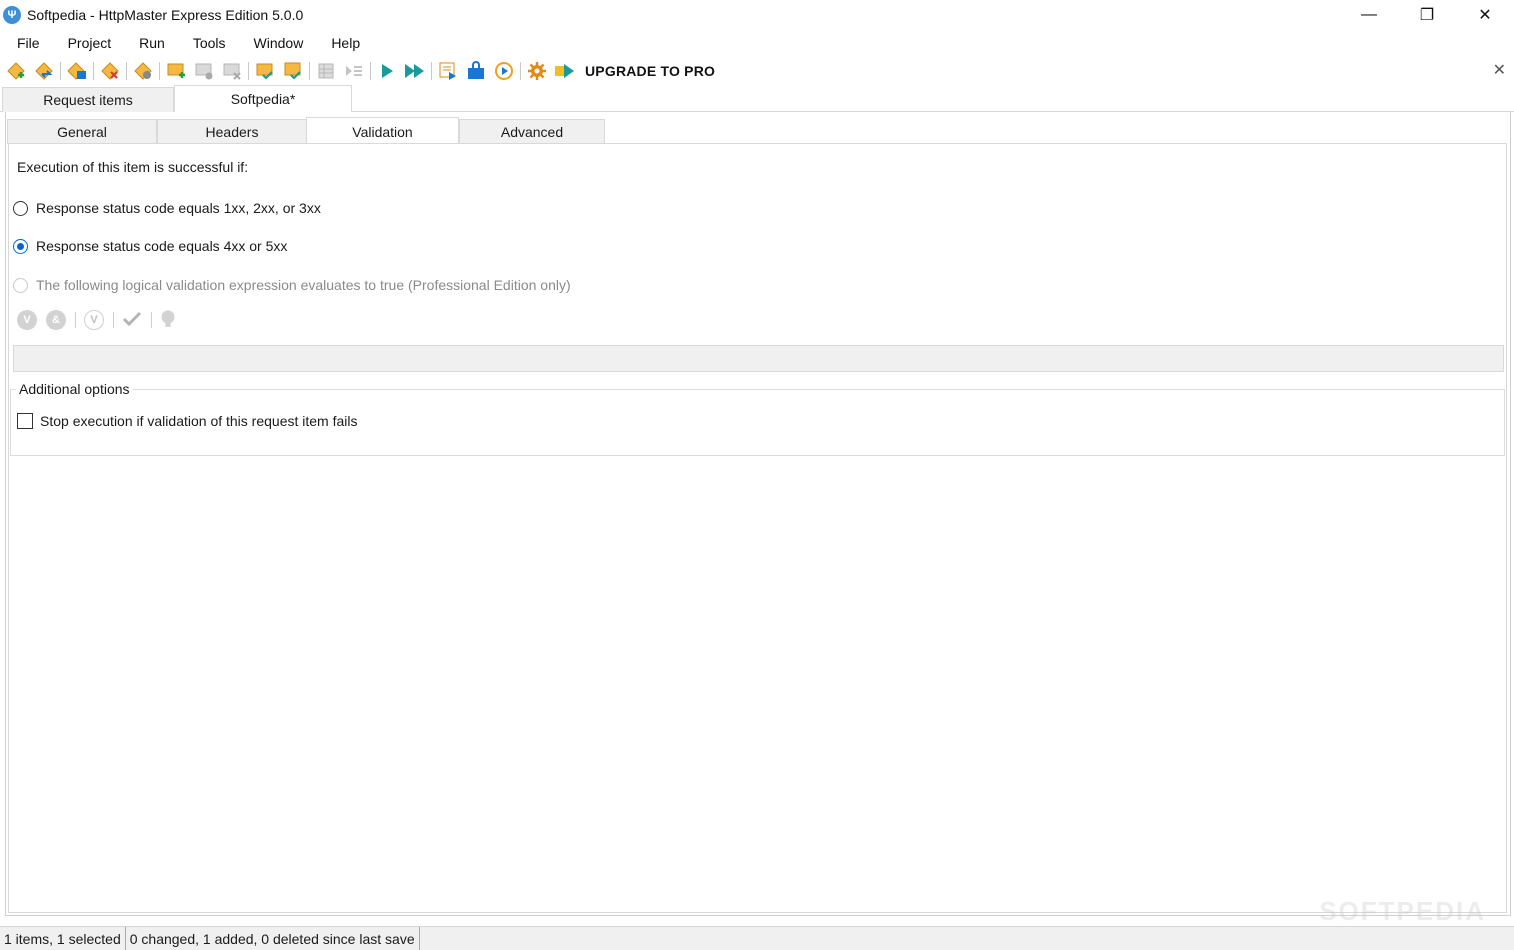 The height and width of the screenshot is (950, 1514). I want to click on expression-toolbar: V & V, so click(96, 320).